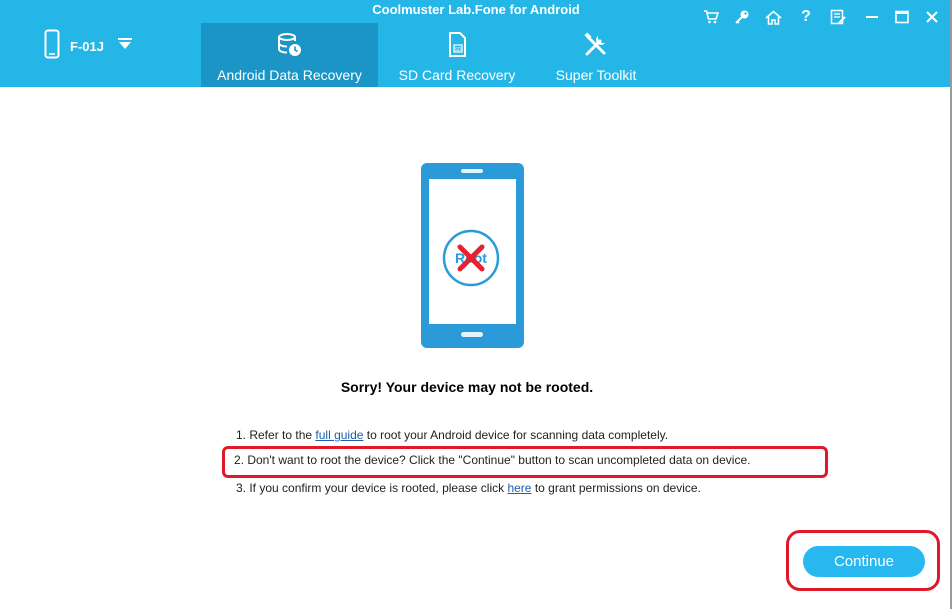  Describe the element at coordinates (872, 17) in the screenshot. I see `minimize-icon` at that location.